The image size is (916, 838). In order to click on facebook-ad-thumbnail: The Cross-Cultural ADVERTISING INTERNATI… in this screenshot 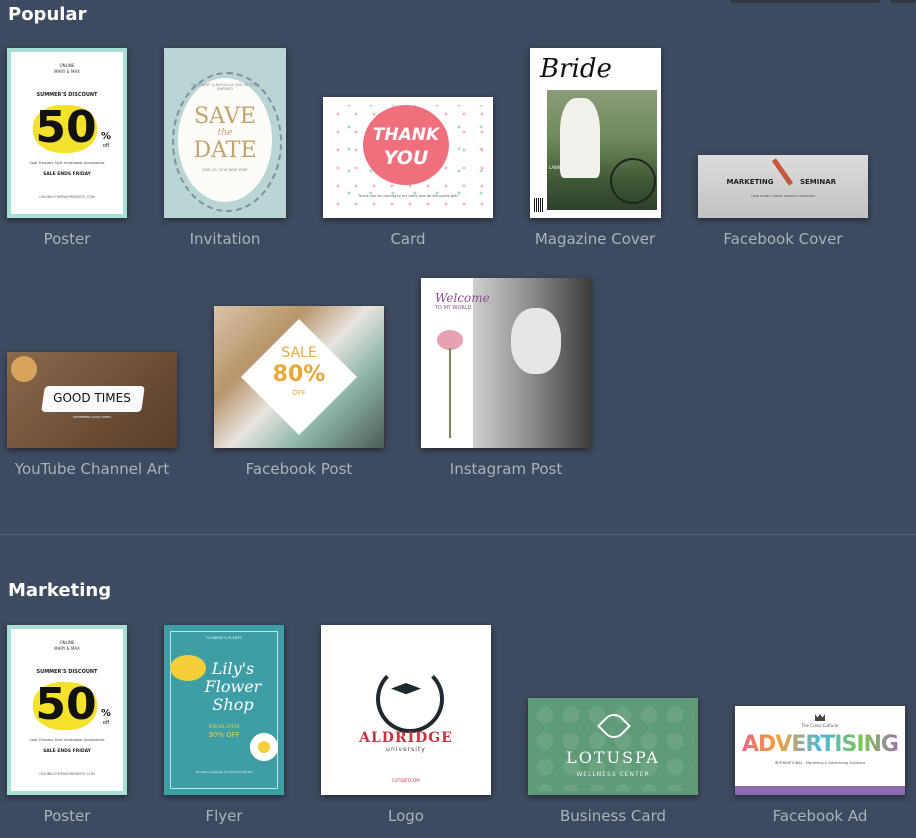, I will do `click(820, 750)`.